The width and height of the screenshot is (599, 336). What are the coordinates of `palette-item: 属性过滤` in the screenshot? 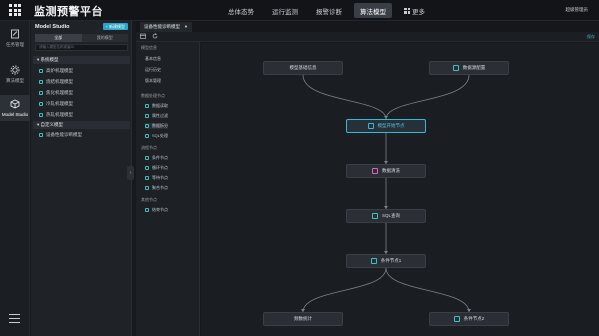 It's located at (156, 116).